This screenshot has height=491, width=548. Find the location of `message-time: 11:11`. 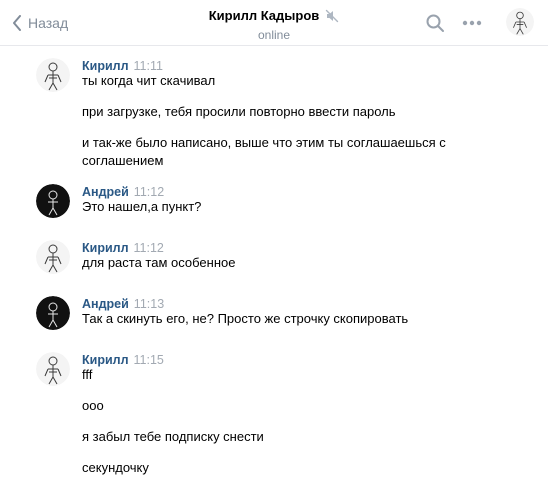

message-time: 11:11 is located at coordinates (148, 66).